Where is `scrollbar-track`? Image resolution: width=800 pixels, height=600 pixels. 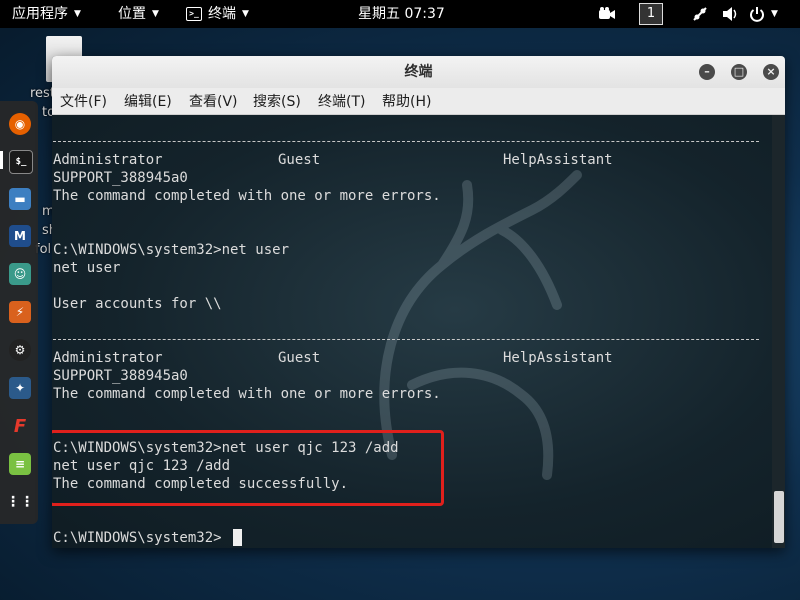
scrollbar-track is located at coordinates (778, 331).